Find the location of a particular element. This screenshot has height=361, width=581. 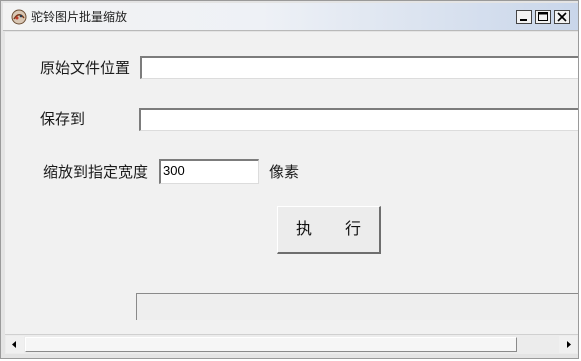

close-icon is located at coordinates (562, 17).